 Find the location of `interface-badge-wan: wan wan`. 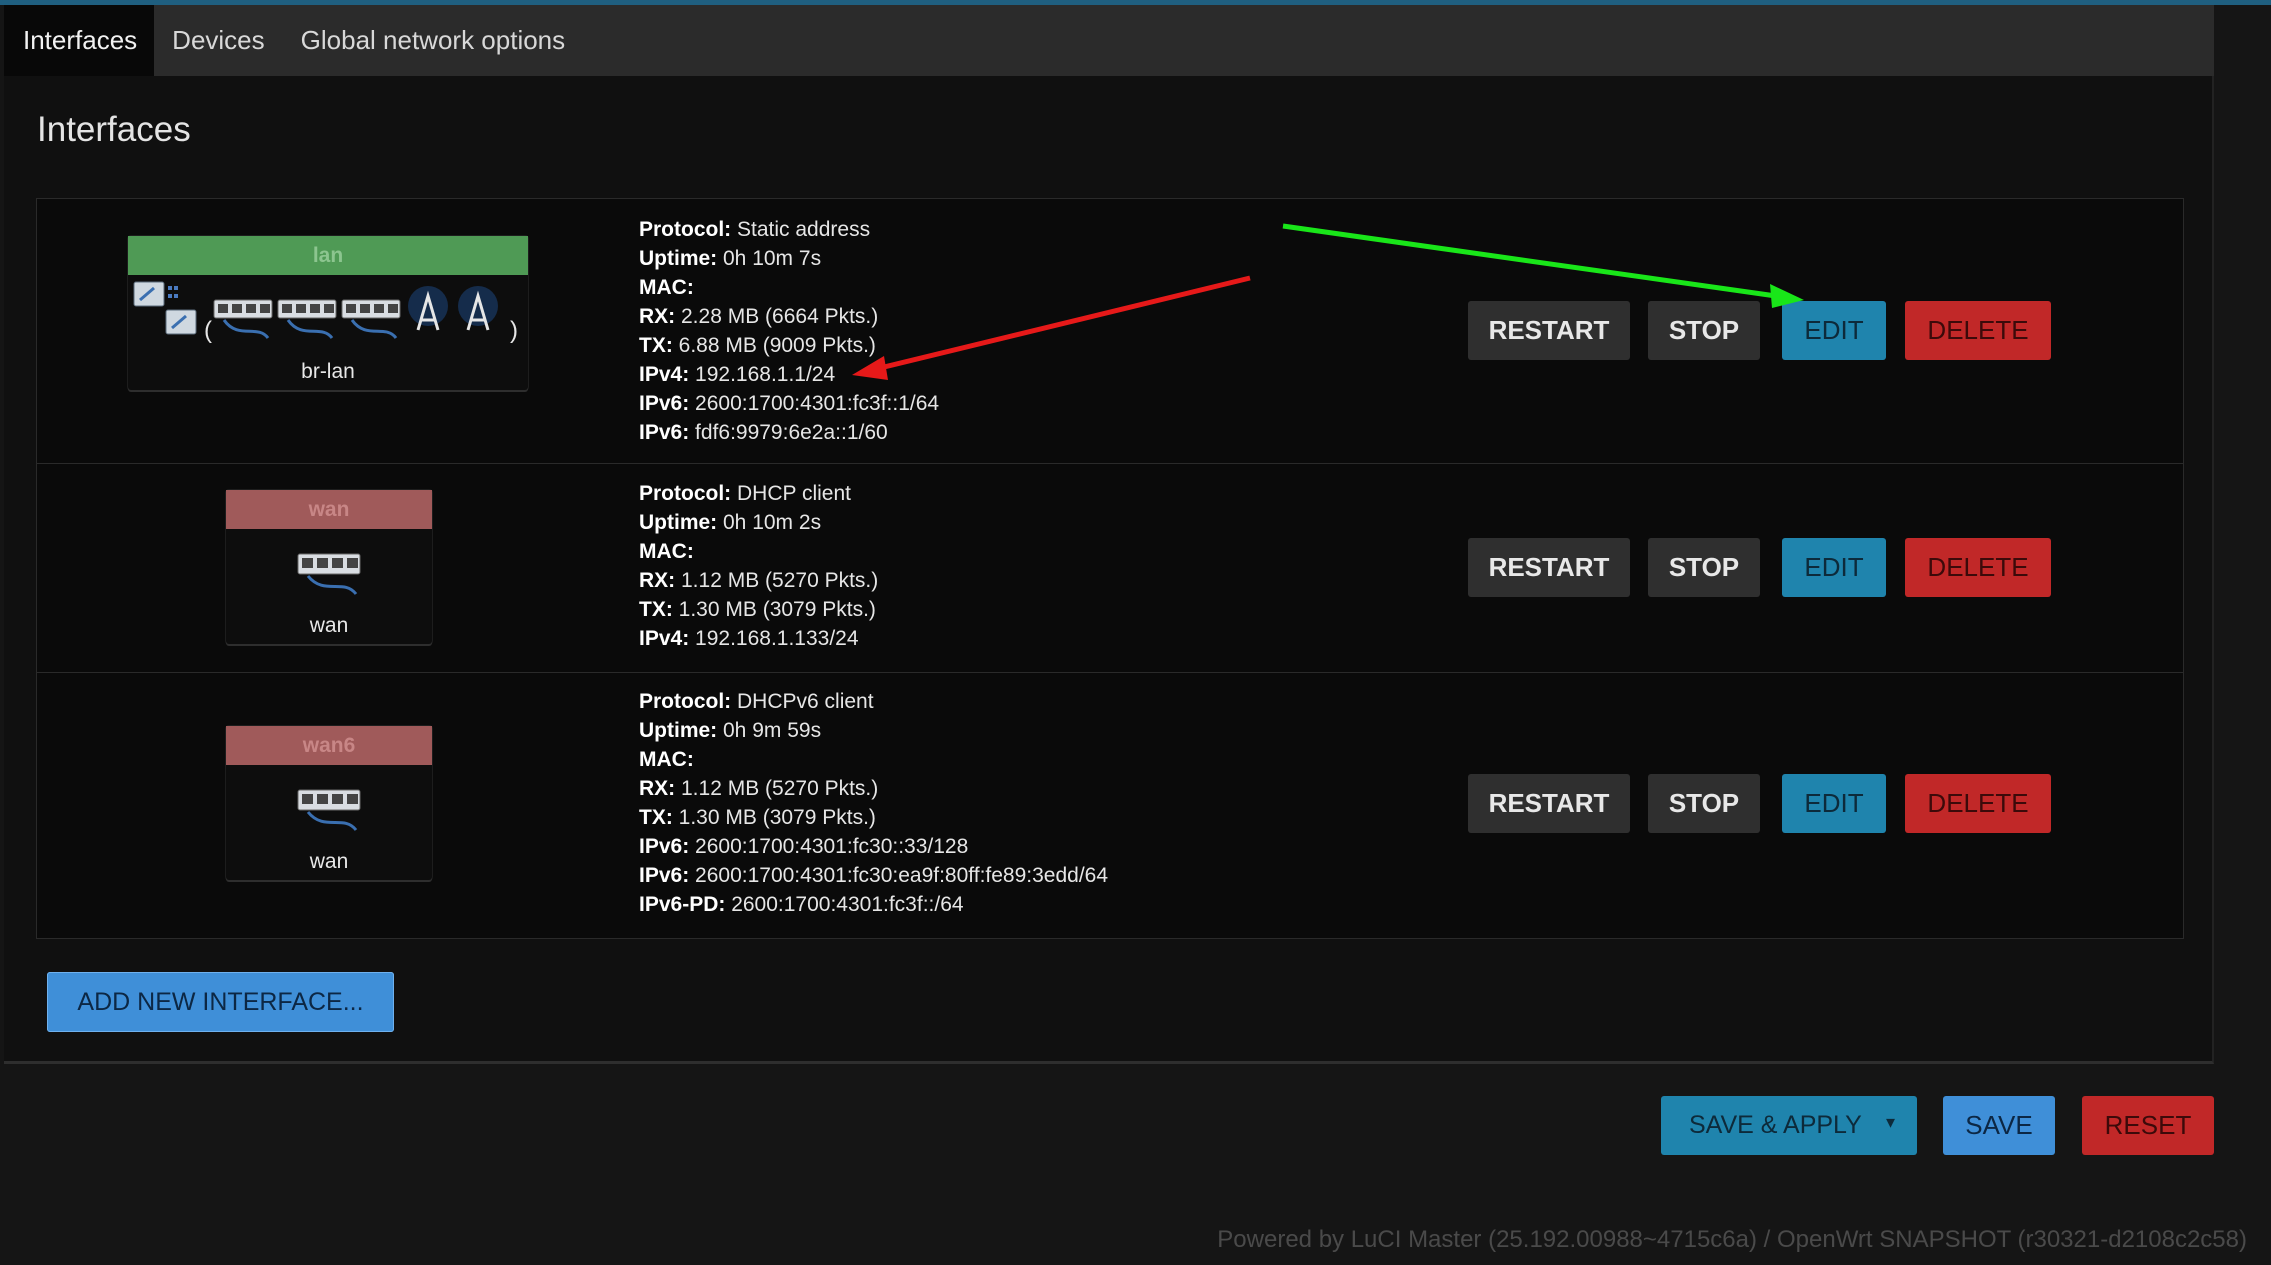

interface-badge-wan: wan wan is located at coordinates (329, 567).